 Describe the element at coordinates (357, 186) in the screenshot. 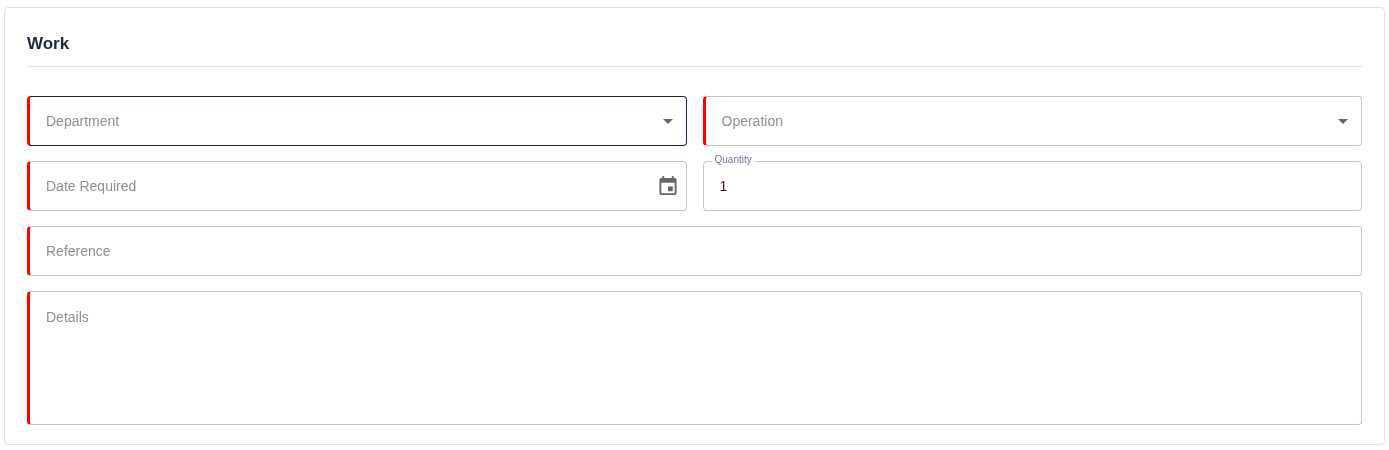

I see `date-field: Date Required` at that location.